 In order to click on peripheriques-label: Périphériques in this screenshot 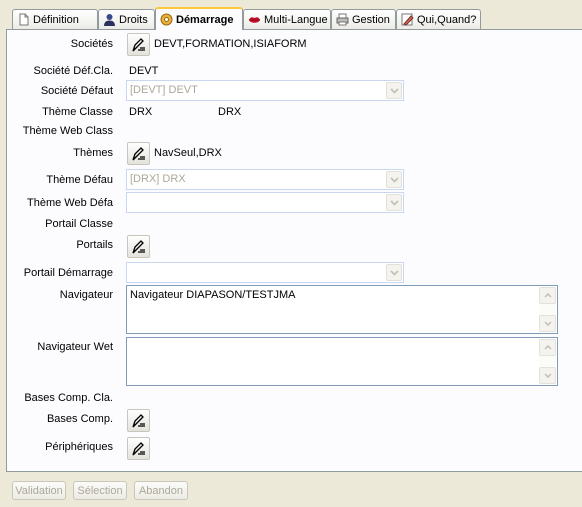, I will do `click(79, 447)`.